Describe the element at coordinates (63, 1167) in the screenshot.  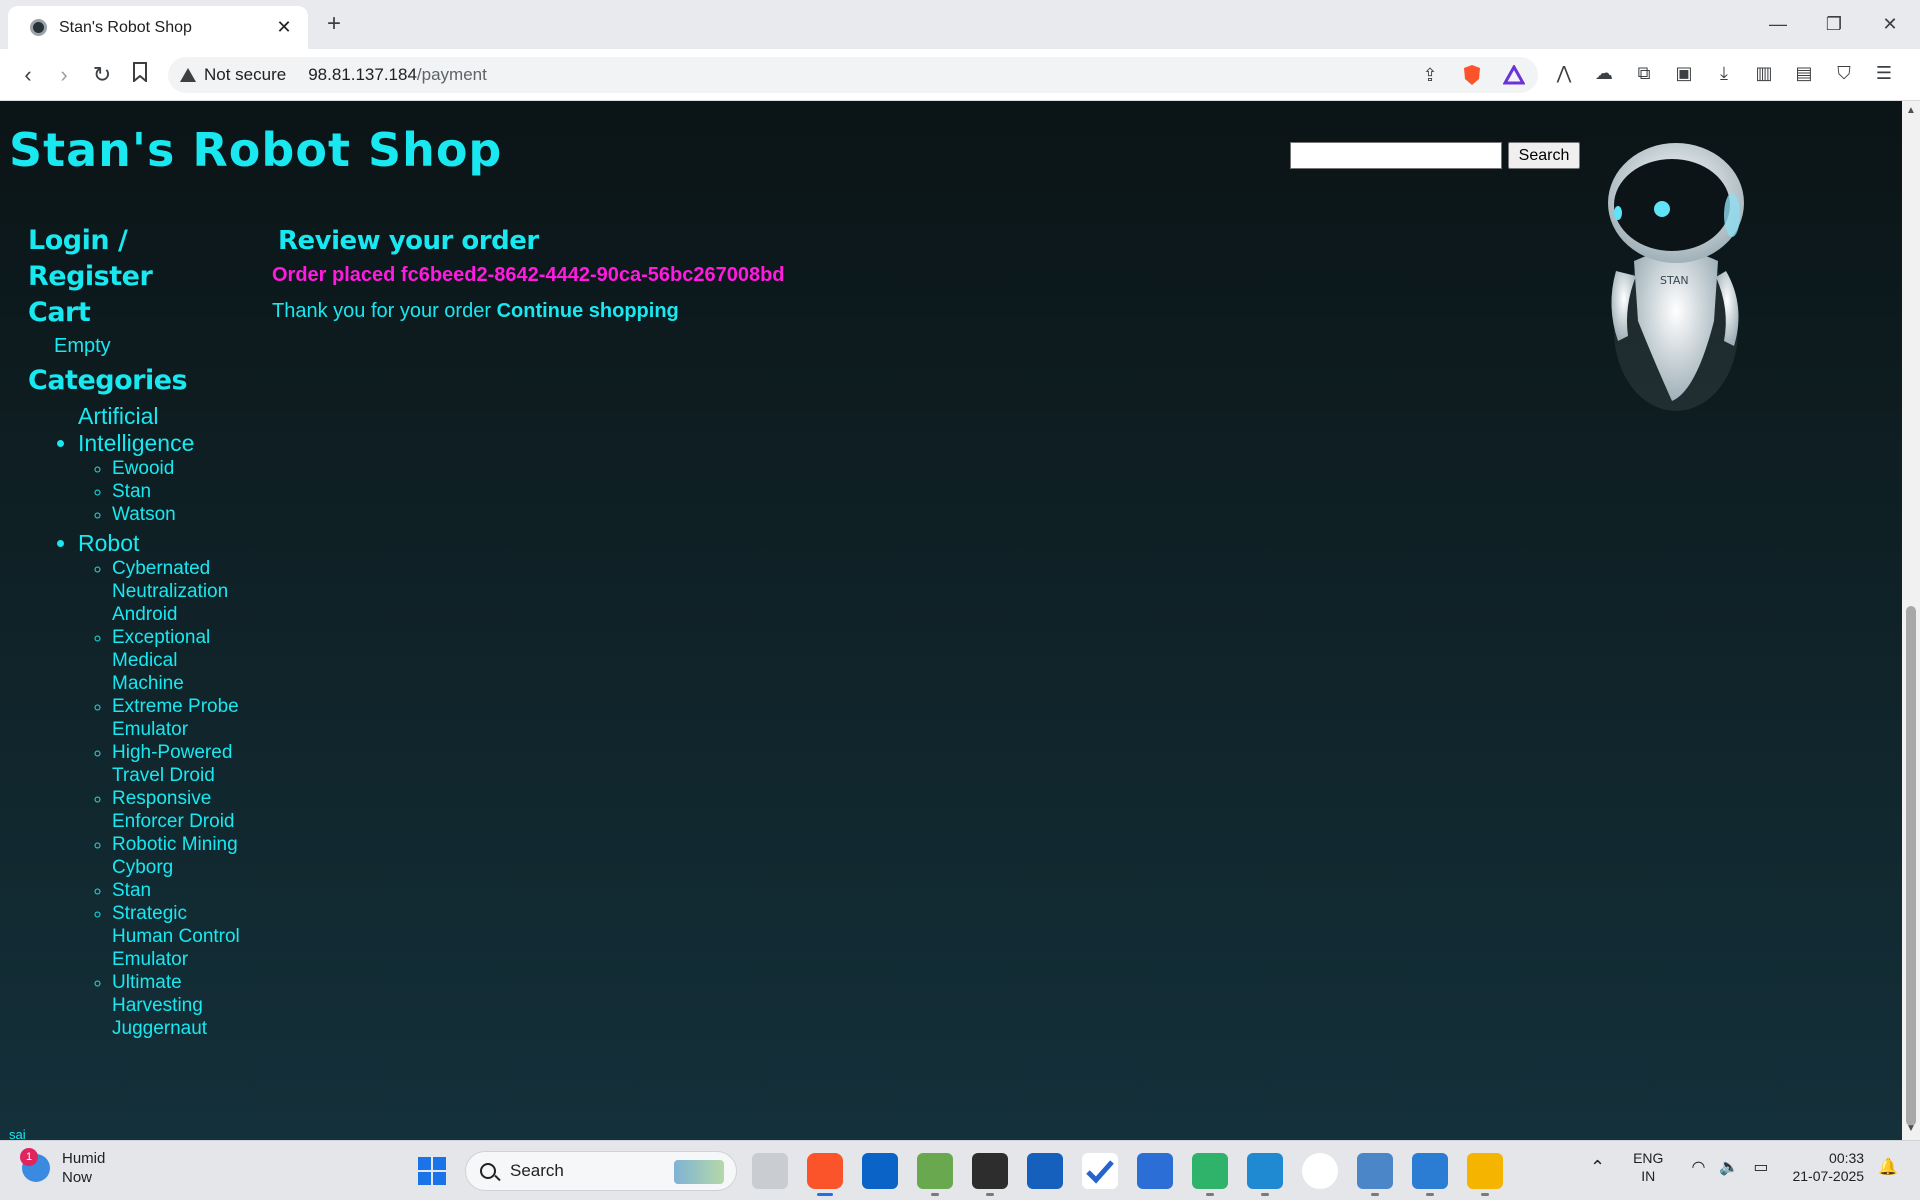
I see `weather-widget: 1 Humid Now` at that location.